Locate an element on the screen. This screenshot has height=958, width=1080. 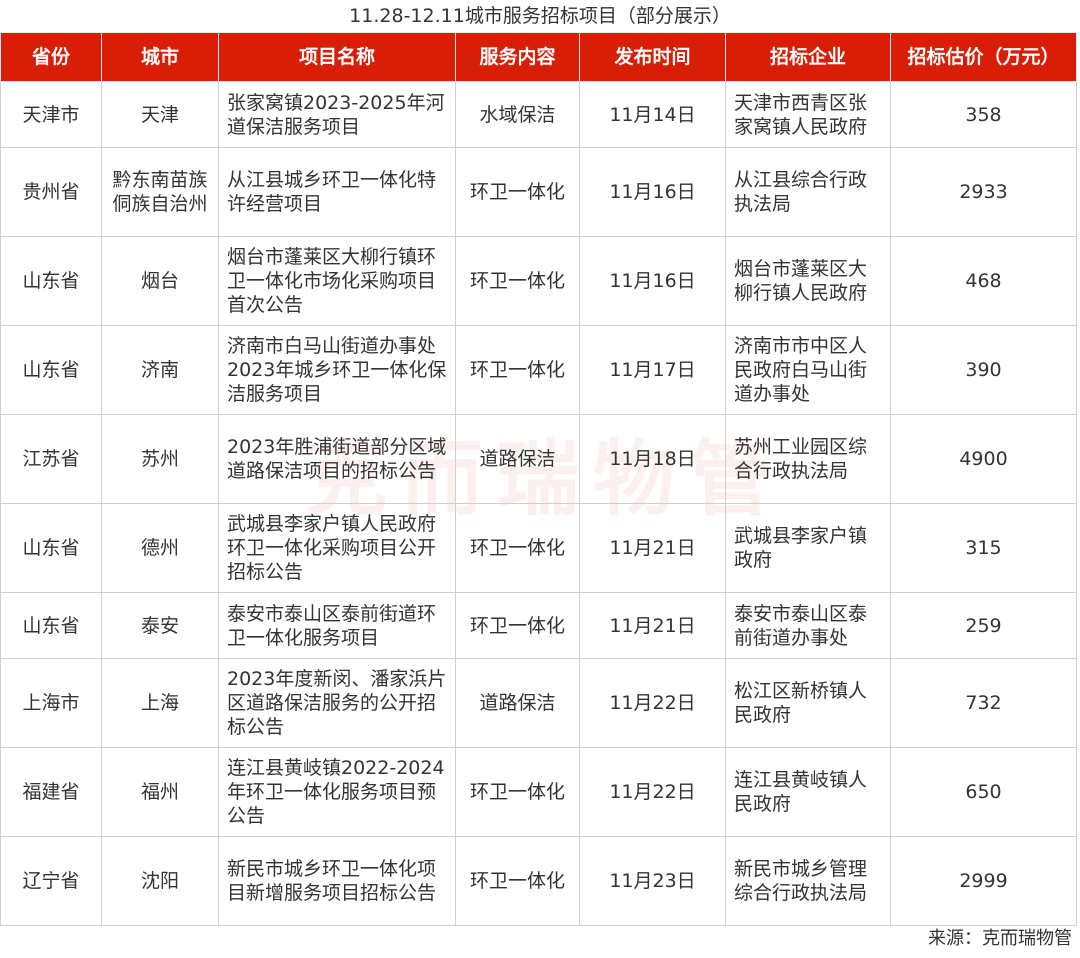
cell-company: 烟台市蓬莱区大柳行镇人民政府 is located at coordinates (808, 281).